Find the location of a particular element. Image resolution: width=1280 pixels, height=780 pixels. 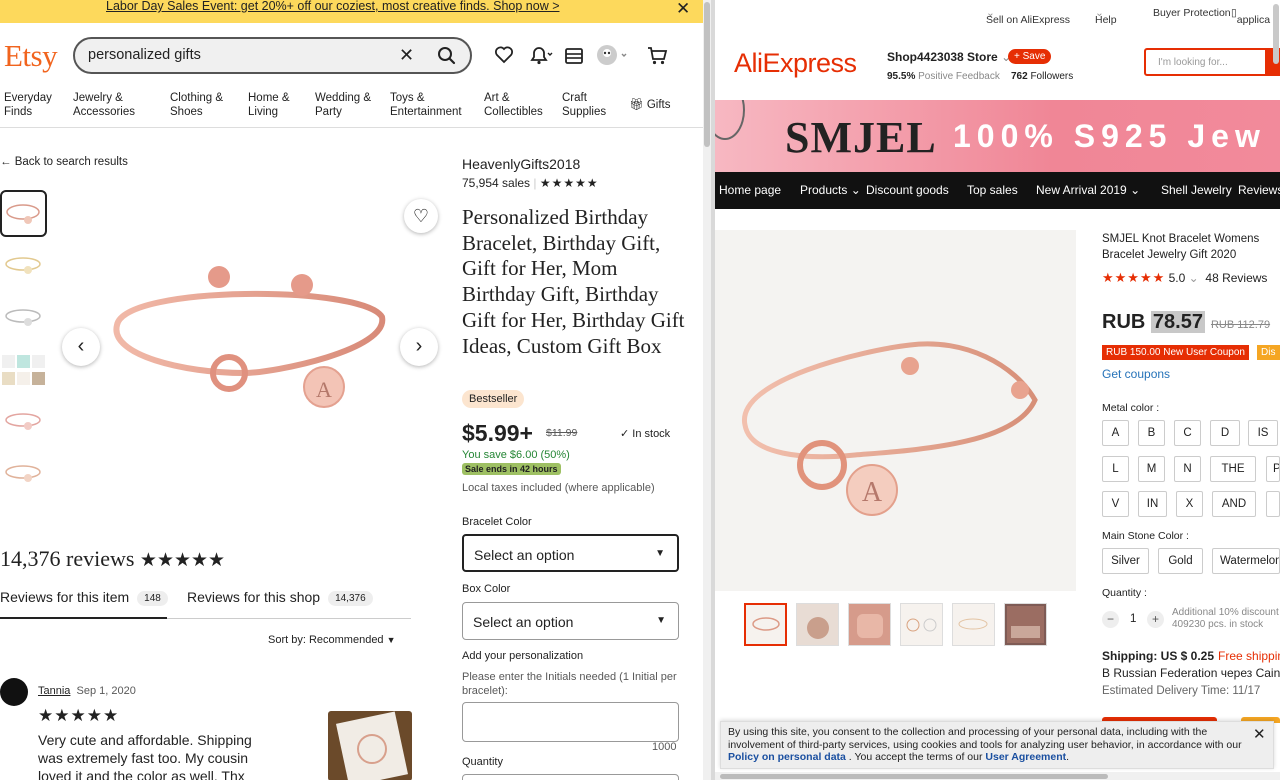

quantity-increase-button: + is located at coordinates (1155, 619).